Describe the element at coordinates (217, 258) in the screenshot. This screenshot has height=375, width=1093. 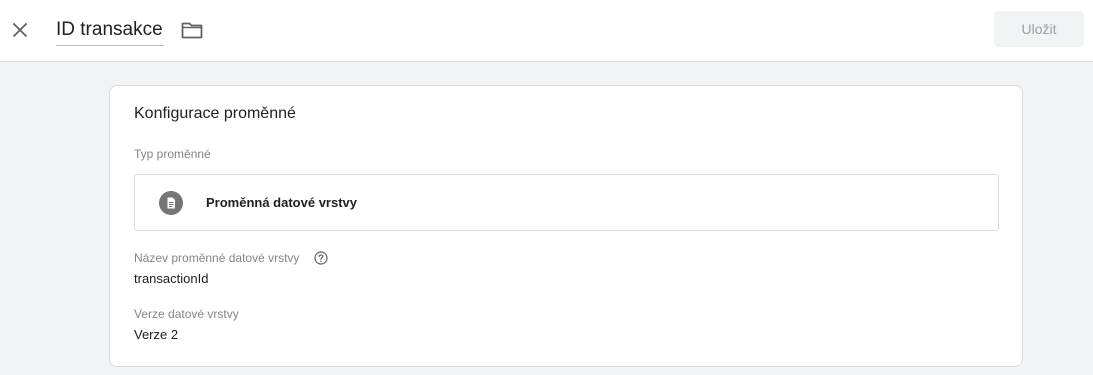
I see `data-layer-variable-name-label: Název proměnné datové vrstvy` at that location.